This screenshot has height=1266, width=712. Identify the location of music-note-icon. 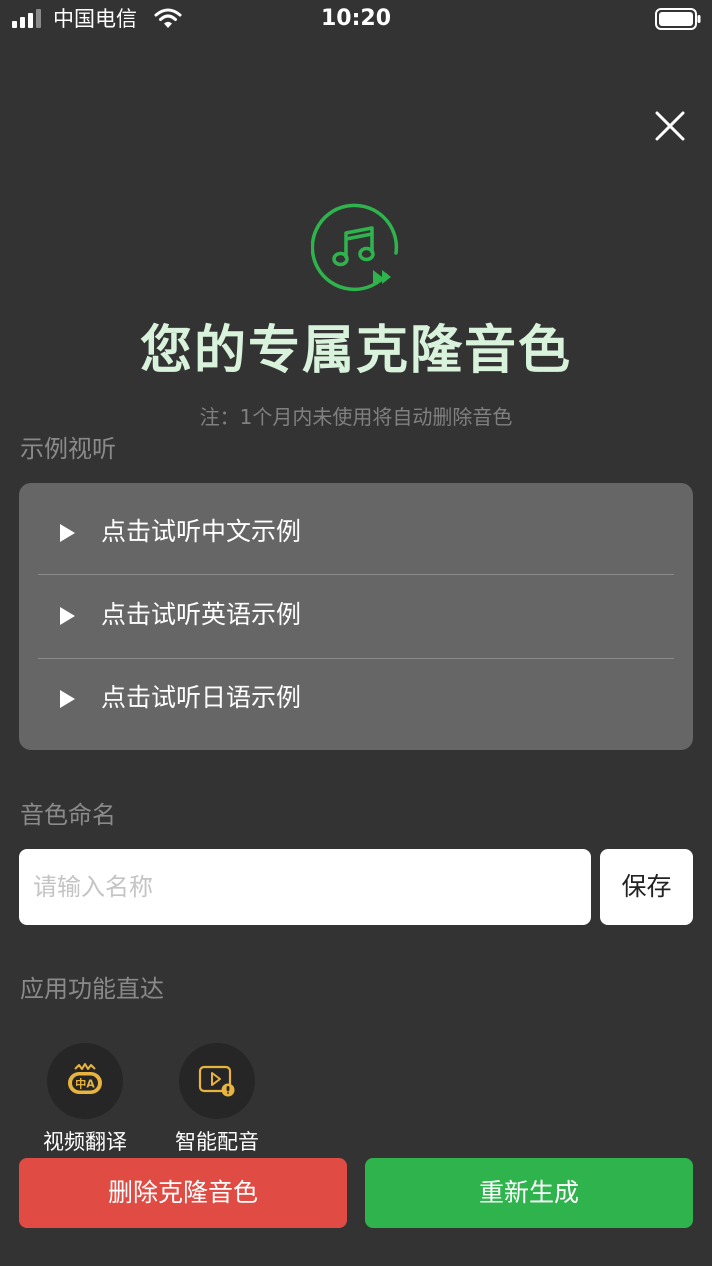
(355, 247).